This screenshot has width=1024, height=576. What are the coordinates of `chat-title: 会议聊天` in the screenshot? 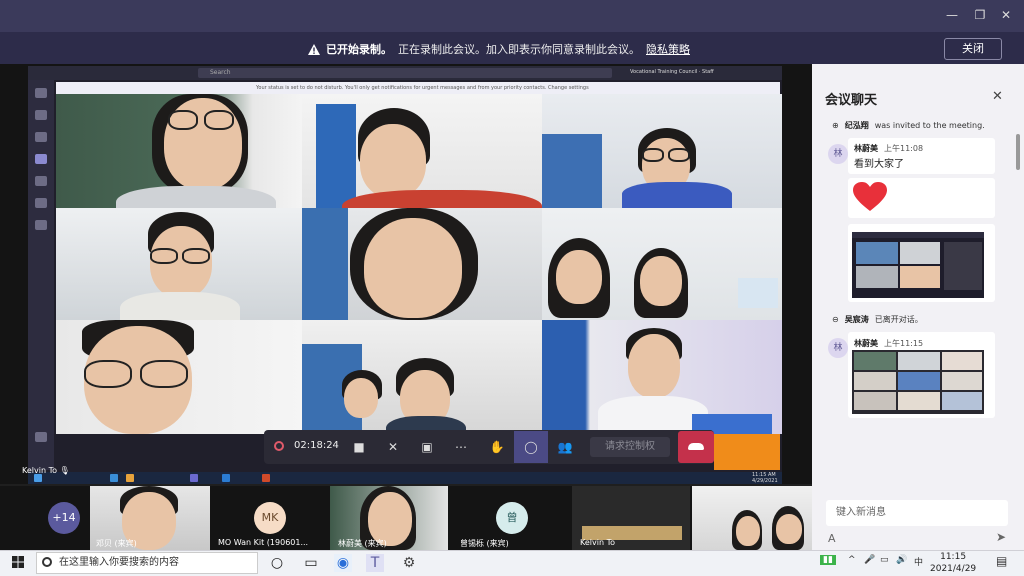 It's located at (851, 100).